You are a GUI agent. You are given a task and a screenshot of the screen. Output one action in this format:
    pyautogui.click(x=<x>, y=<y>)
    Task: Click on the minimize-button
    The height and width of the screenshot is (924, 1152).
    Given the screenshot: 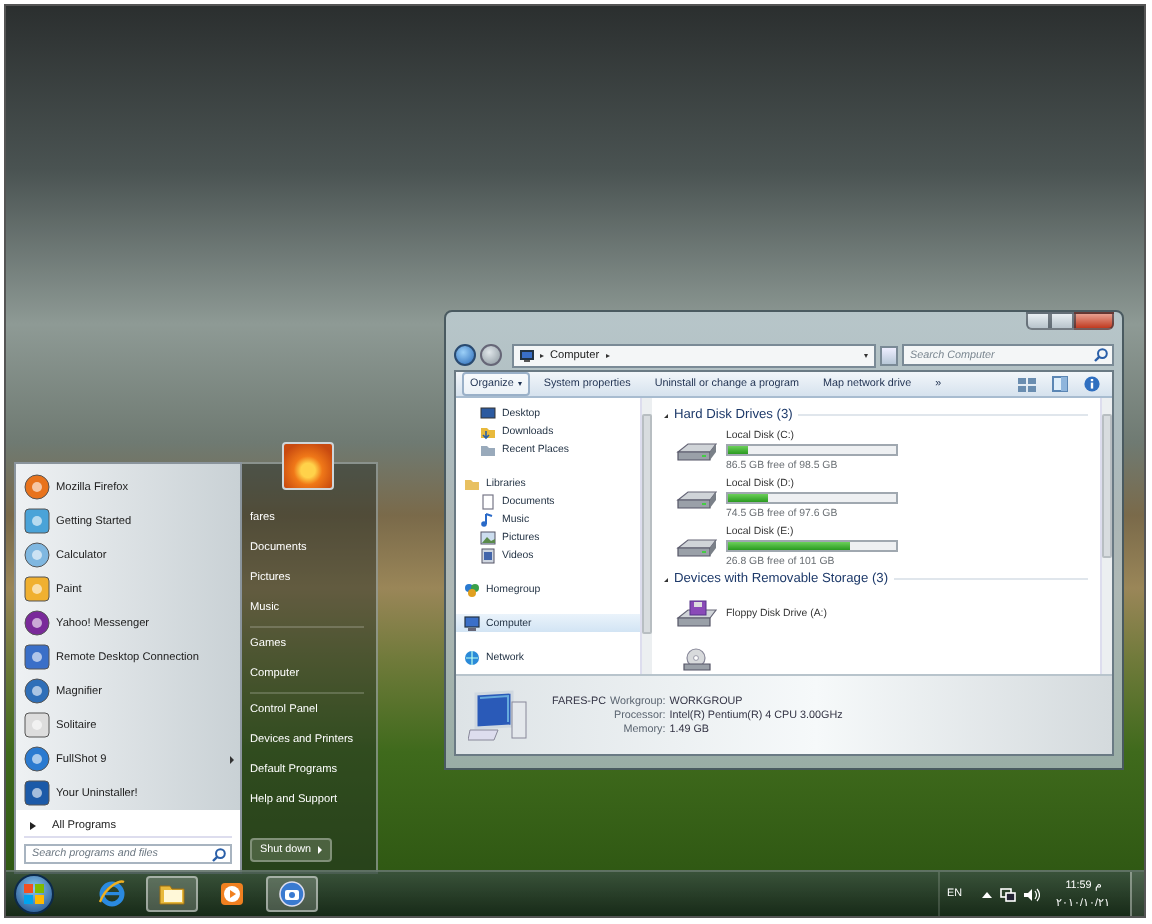 What is the action you would take?
    pyautogui.click(x=1038, y=321)
    